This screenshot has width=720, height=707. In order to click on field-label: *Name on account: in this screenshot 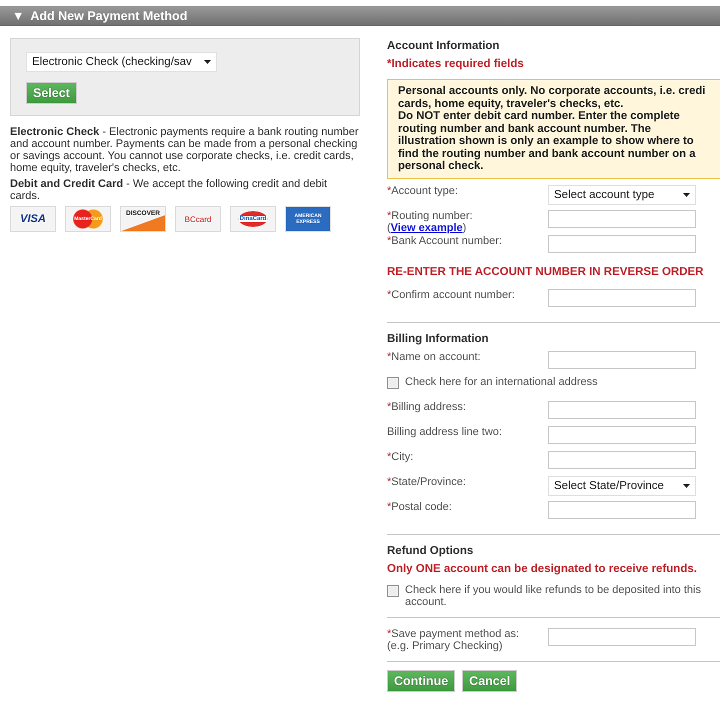, I will do `click(434, 356)`.